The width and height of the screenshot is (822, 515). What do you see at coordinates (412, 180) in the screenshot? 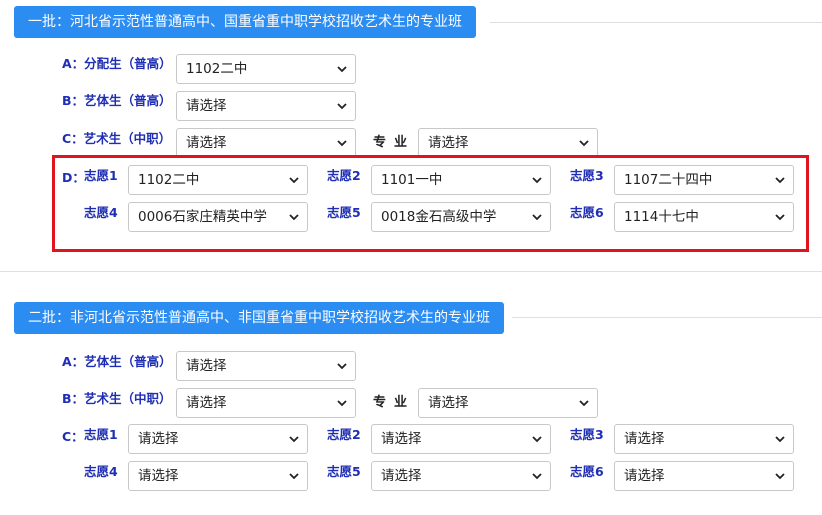
I see `selected-value: 1101一中` at bounding box center [412, 180].